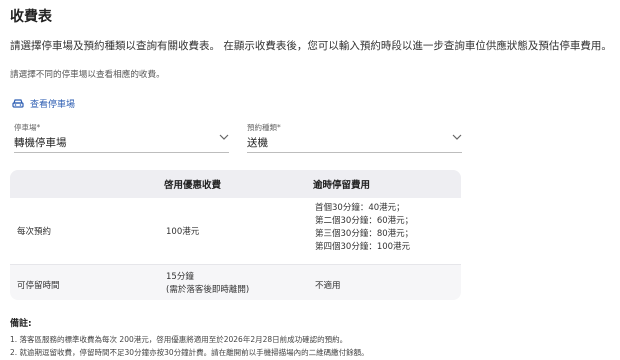  I want to click on page-title: 收費表, so click(31, 17).